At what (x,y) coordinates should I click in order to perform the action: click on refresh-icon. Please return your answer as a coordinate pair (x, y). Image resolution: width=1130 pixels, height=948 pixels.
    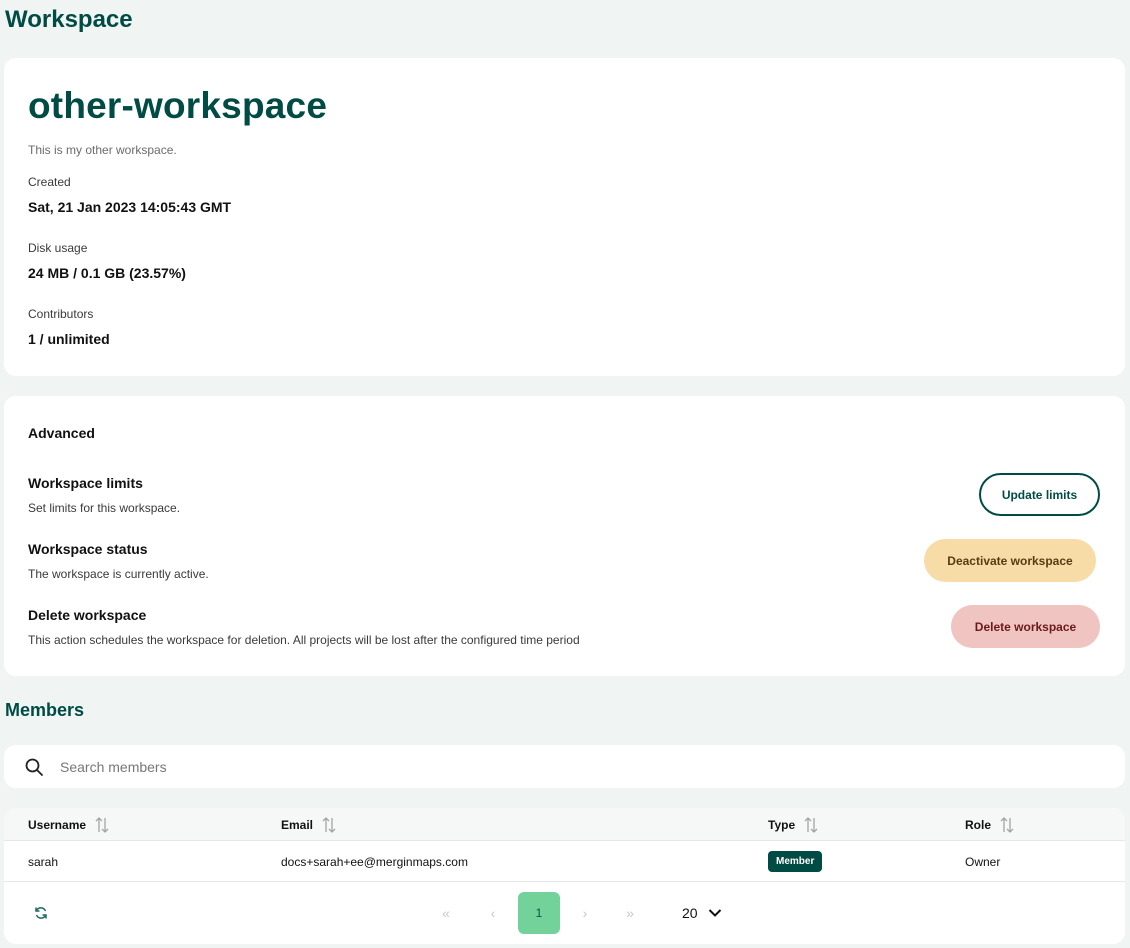
    Looking at the image, I should click on (41, 913).